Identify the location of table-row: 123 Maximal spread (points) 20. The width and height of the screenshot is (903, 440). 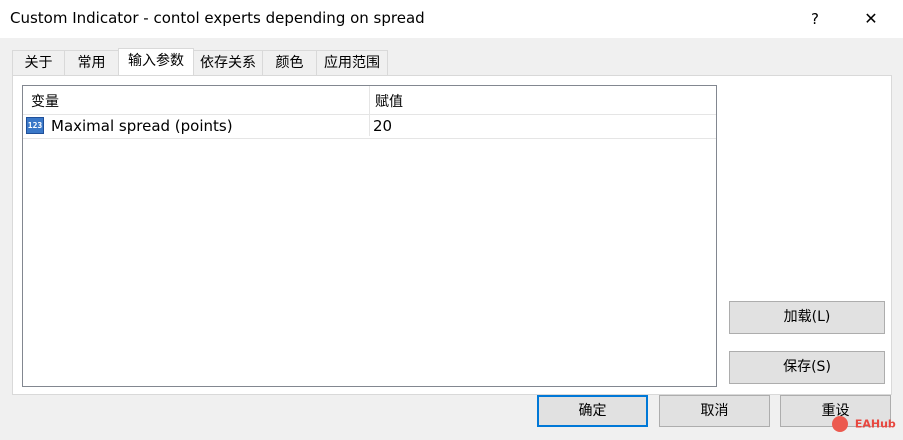
(369, 126).